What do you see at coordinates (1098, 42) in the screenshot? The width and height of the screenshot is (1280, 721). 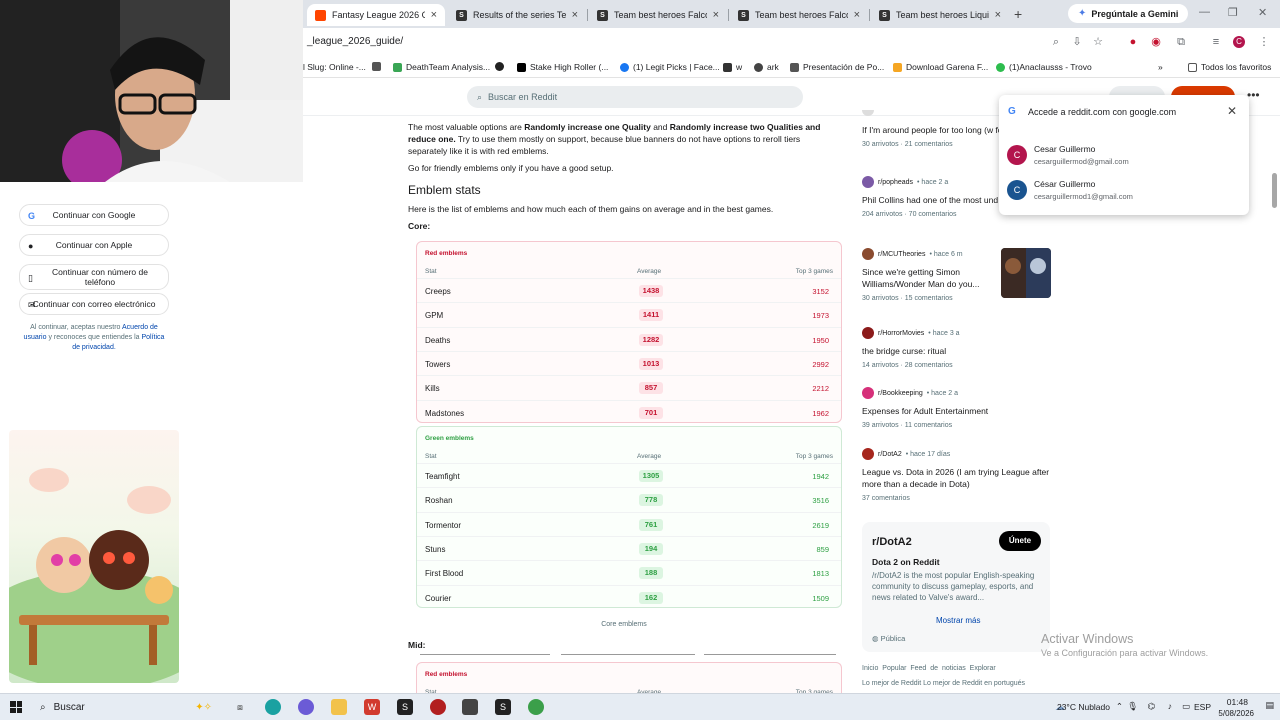 I see `bookmark-star-icon: ☆` at bounding box center [1098, 42].